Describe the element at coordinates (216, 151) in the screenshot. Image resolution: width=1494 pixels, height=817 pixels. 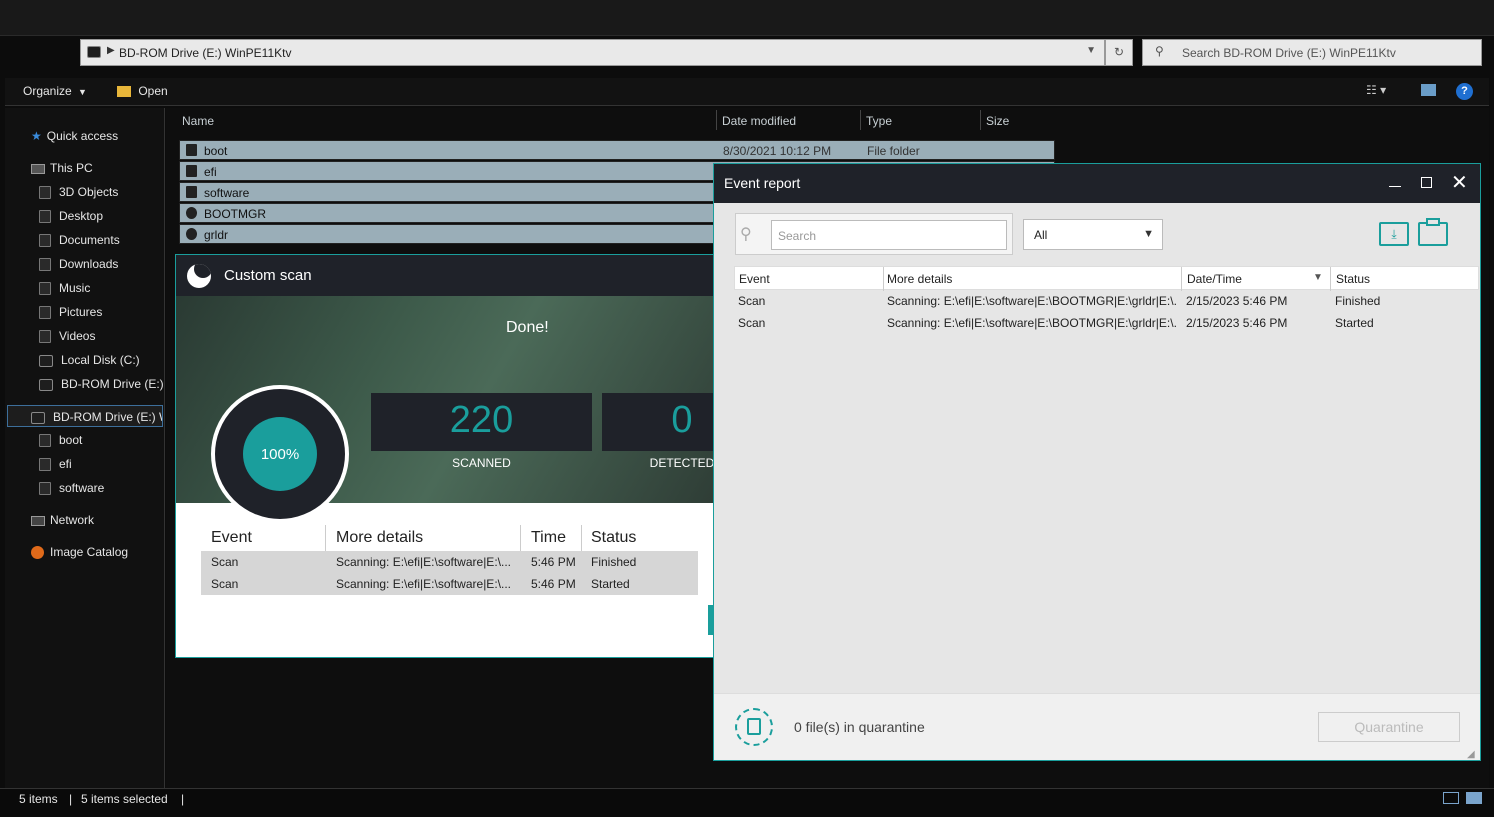
I see `file-name: boot` at that location.